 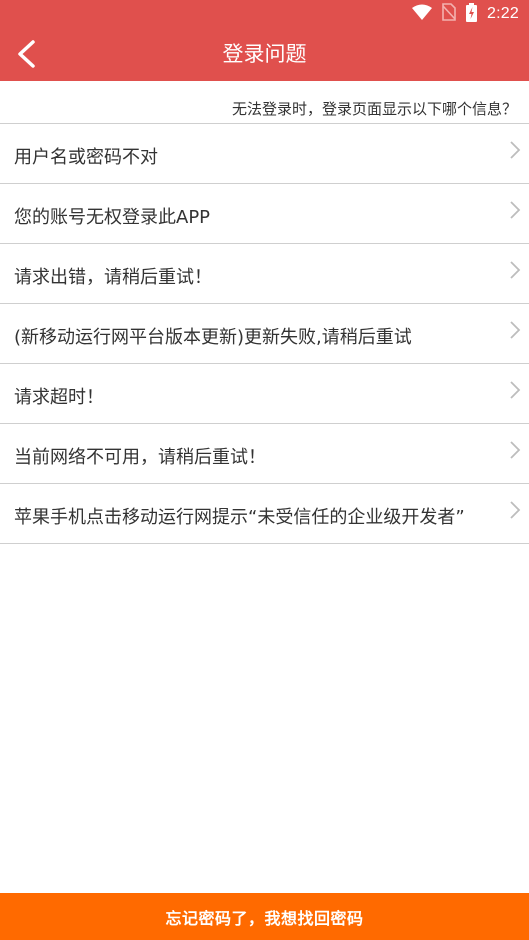 I want to click on forgot-password-button: 忘记密码了，我想找回密码, so click(x=264, y=916).